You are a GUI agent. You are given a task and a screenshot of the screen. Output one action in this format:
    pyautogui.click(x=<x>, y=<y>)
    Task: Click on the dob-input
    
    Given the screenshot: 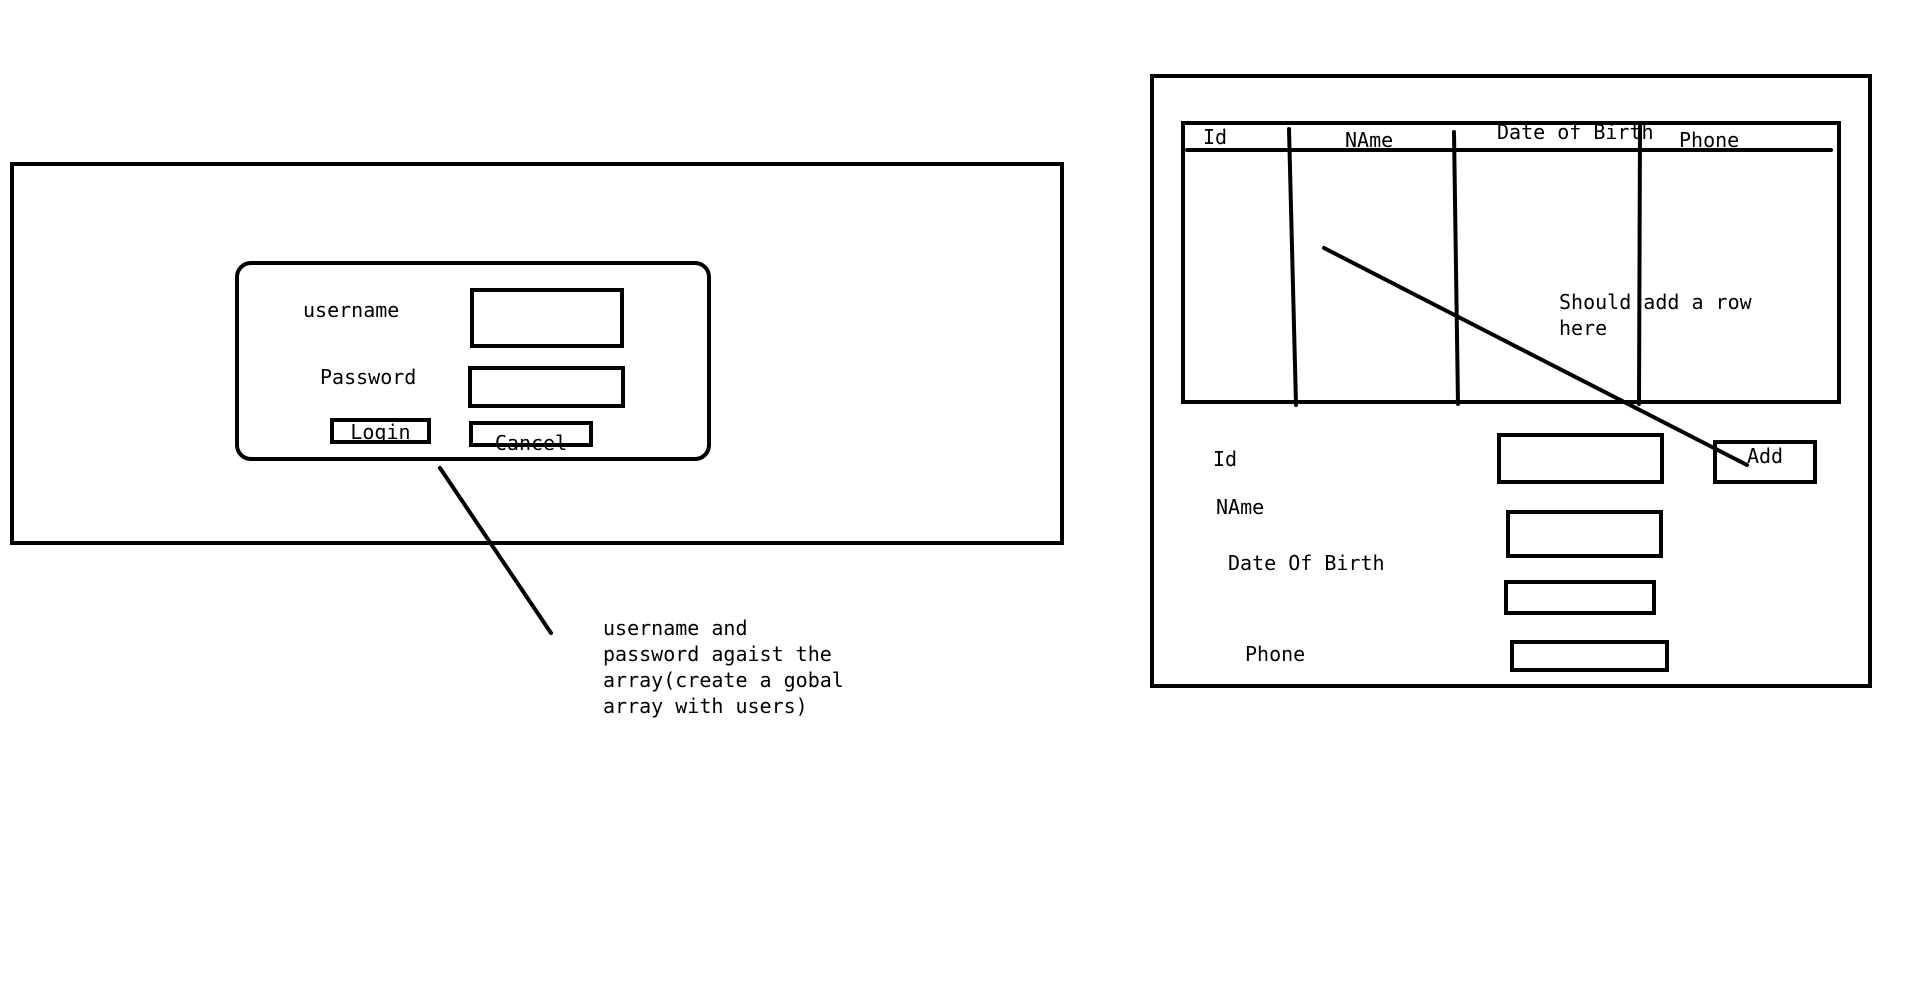 What is the action you would take?
    pyautogui.click(x=1580, y=597)
    